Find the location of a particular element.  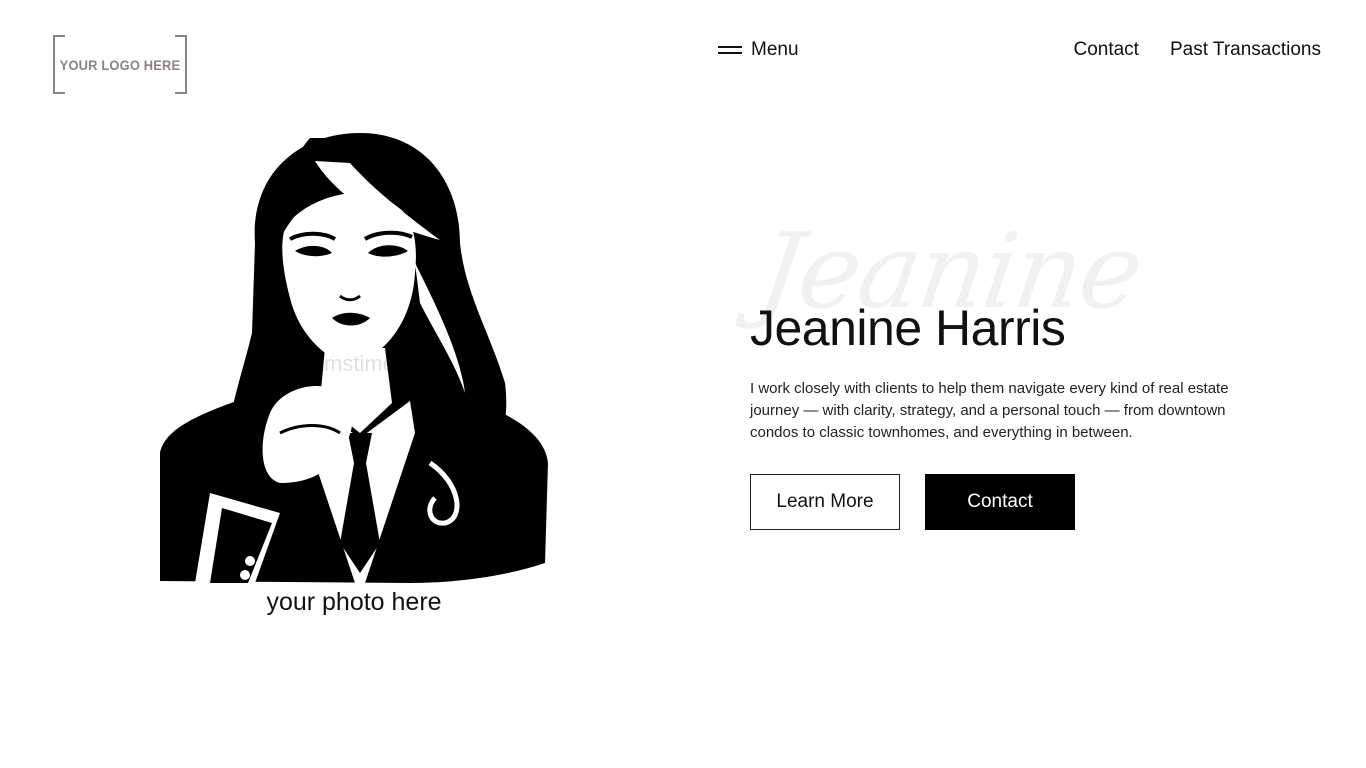

photo-watermark: dreamstime is located at coordinates (337, 363).